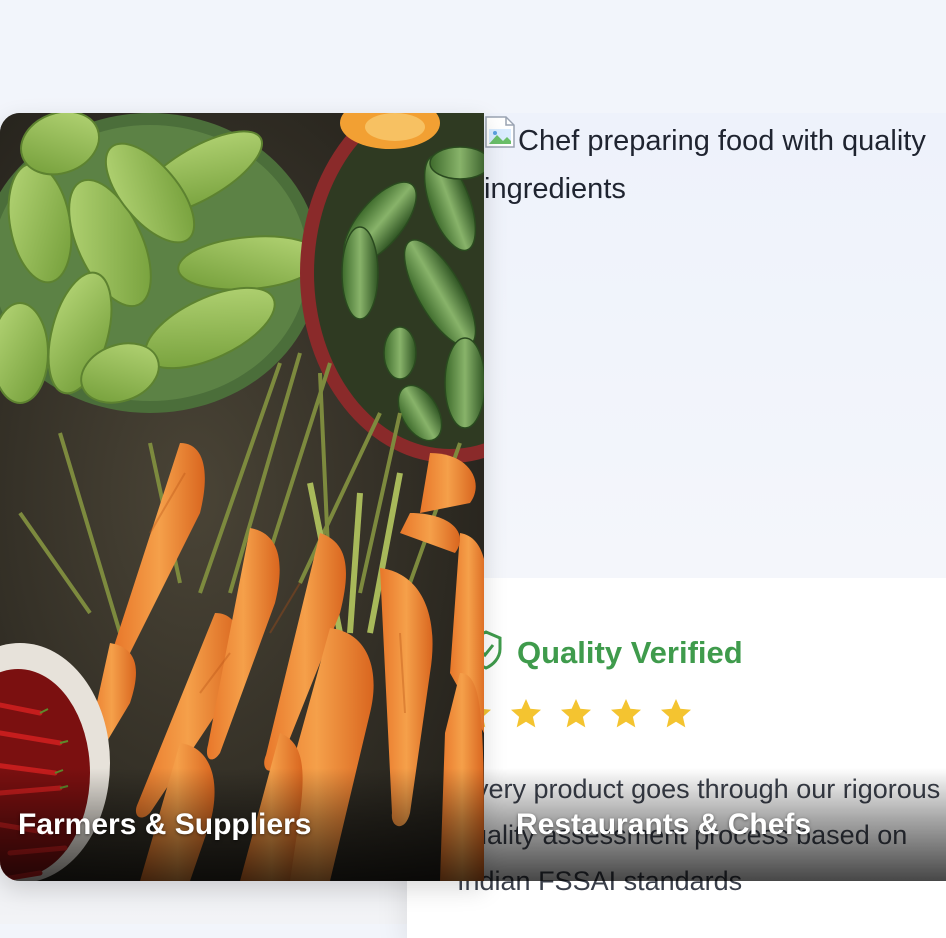  I want to click on quality-description-line: Every product goes through our rigorous, so click(699, 789).